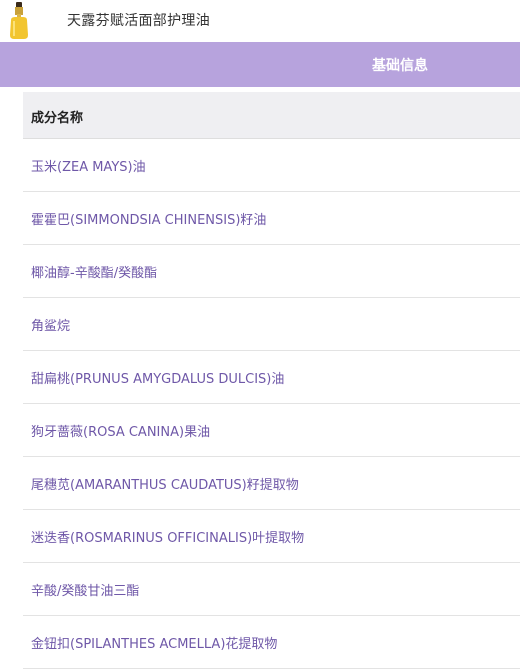 Image resolution: width=520 pixels, height=669 pixels. I want to click on ingredient-name: 玉米(ZEA MAYS)油, so click(88, 167).